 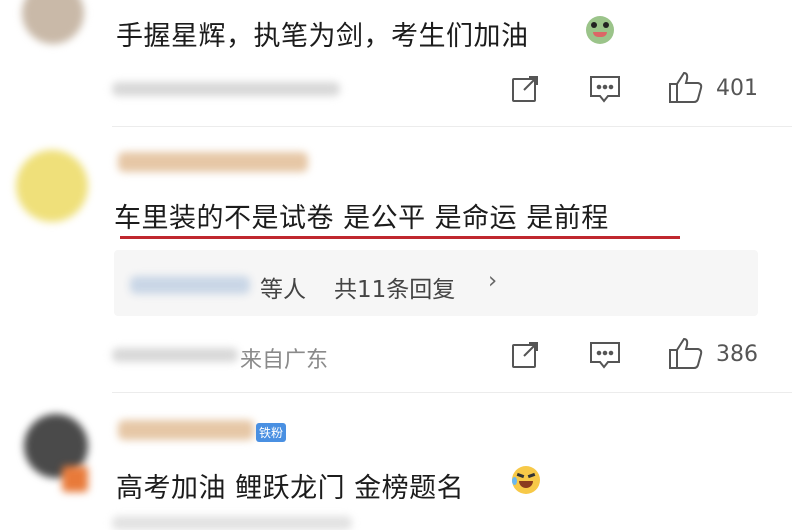 I want to click on comment-text: 手握星辉，执笔为剑，考生们加油, so click(x=322, y=36).